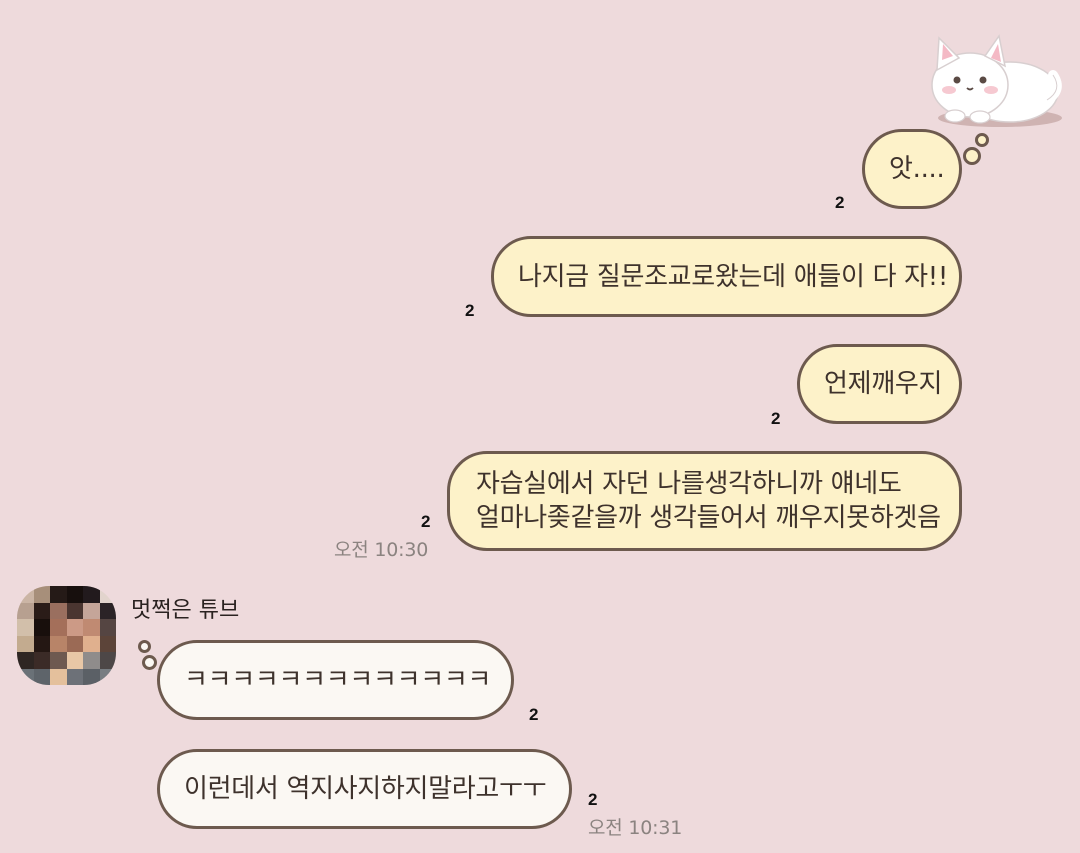  I want to click on sender-name: 멋쩍은 튜브, so click(185, 610).